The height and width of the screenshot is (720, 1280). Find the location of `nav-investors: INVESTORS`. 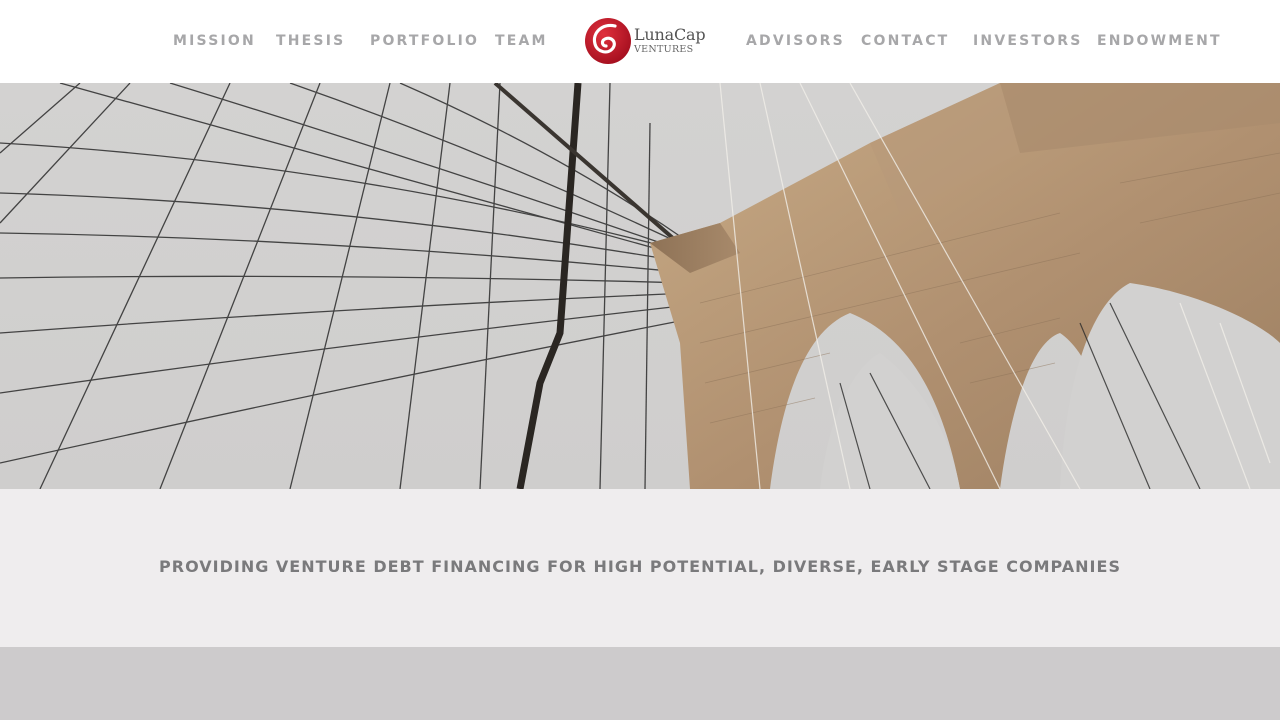

nav-investors: INVESTORS is located at coordinates (1028, 41).